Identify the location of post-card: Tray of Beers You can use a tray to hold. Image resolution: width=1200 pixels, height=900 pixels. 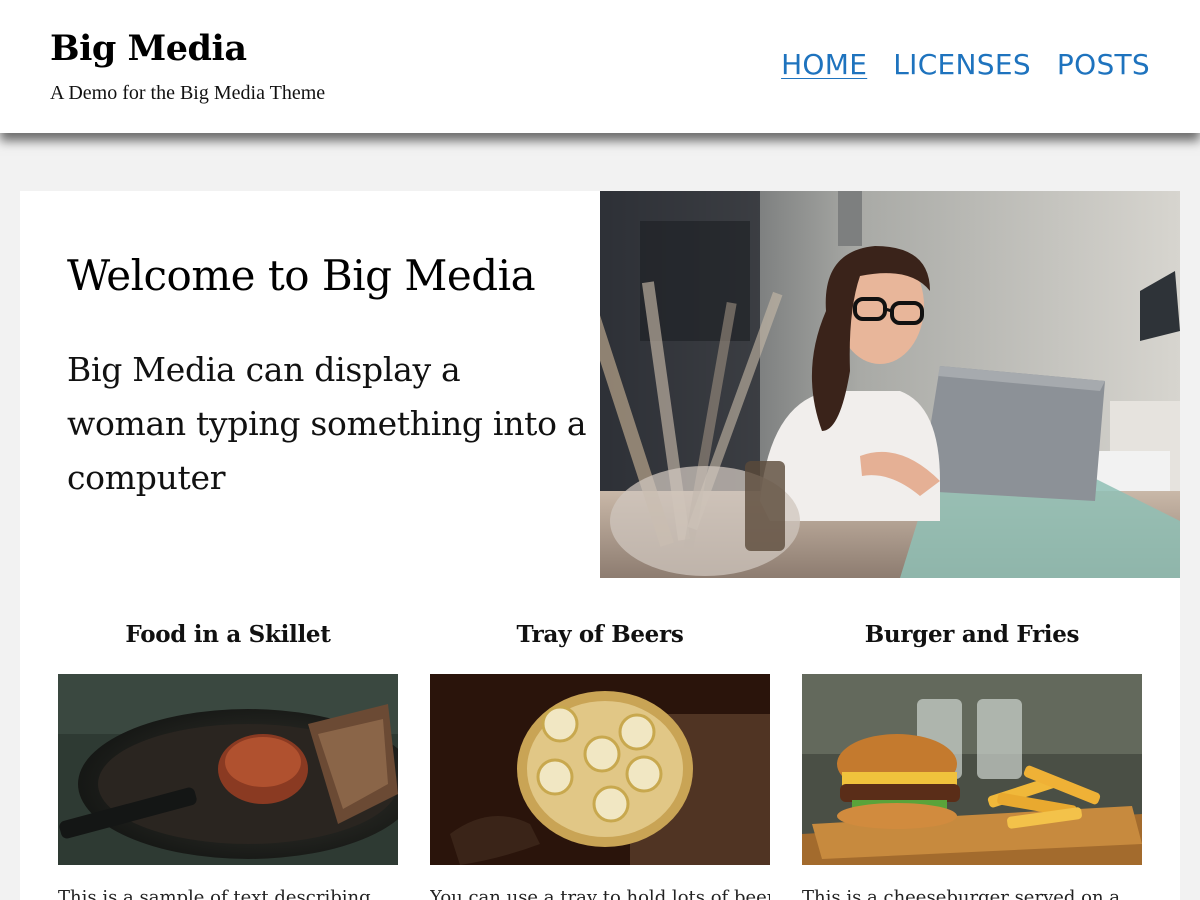
(600, 760).